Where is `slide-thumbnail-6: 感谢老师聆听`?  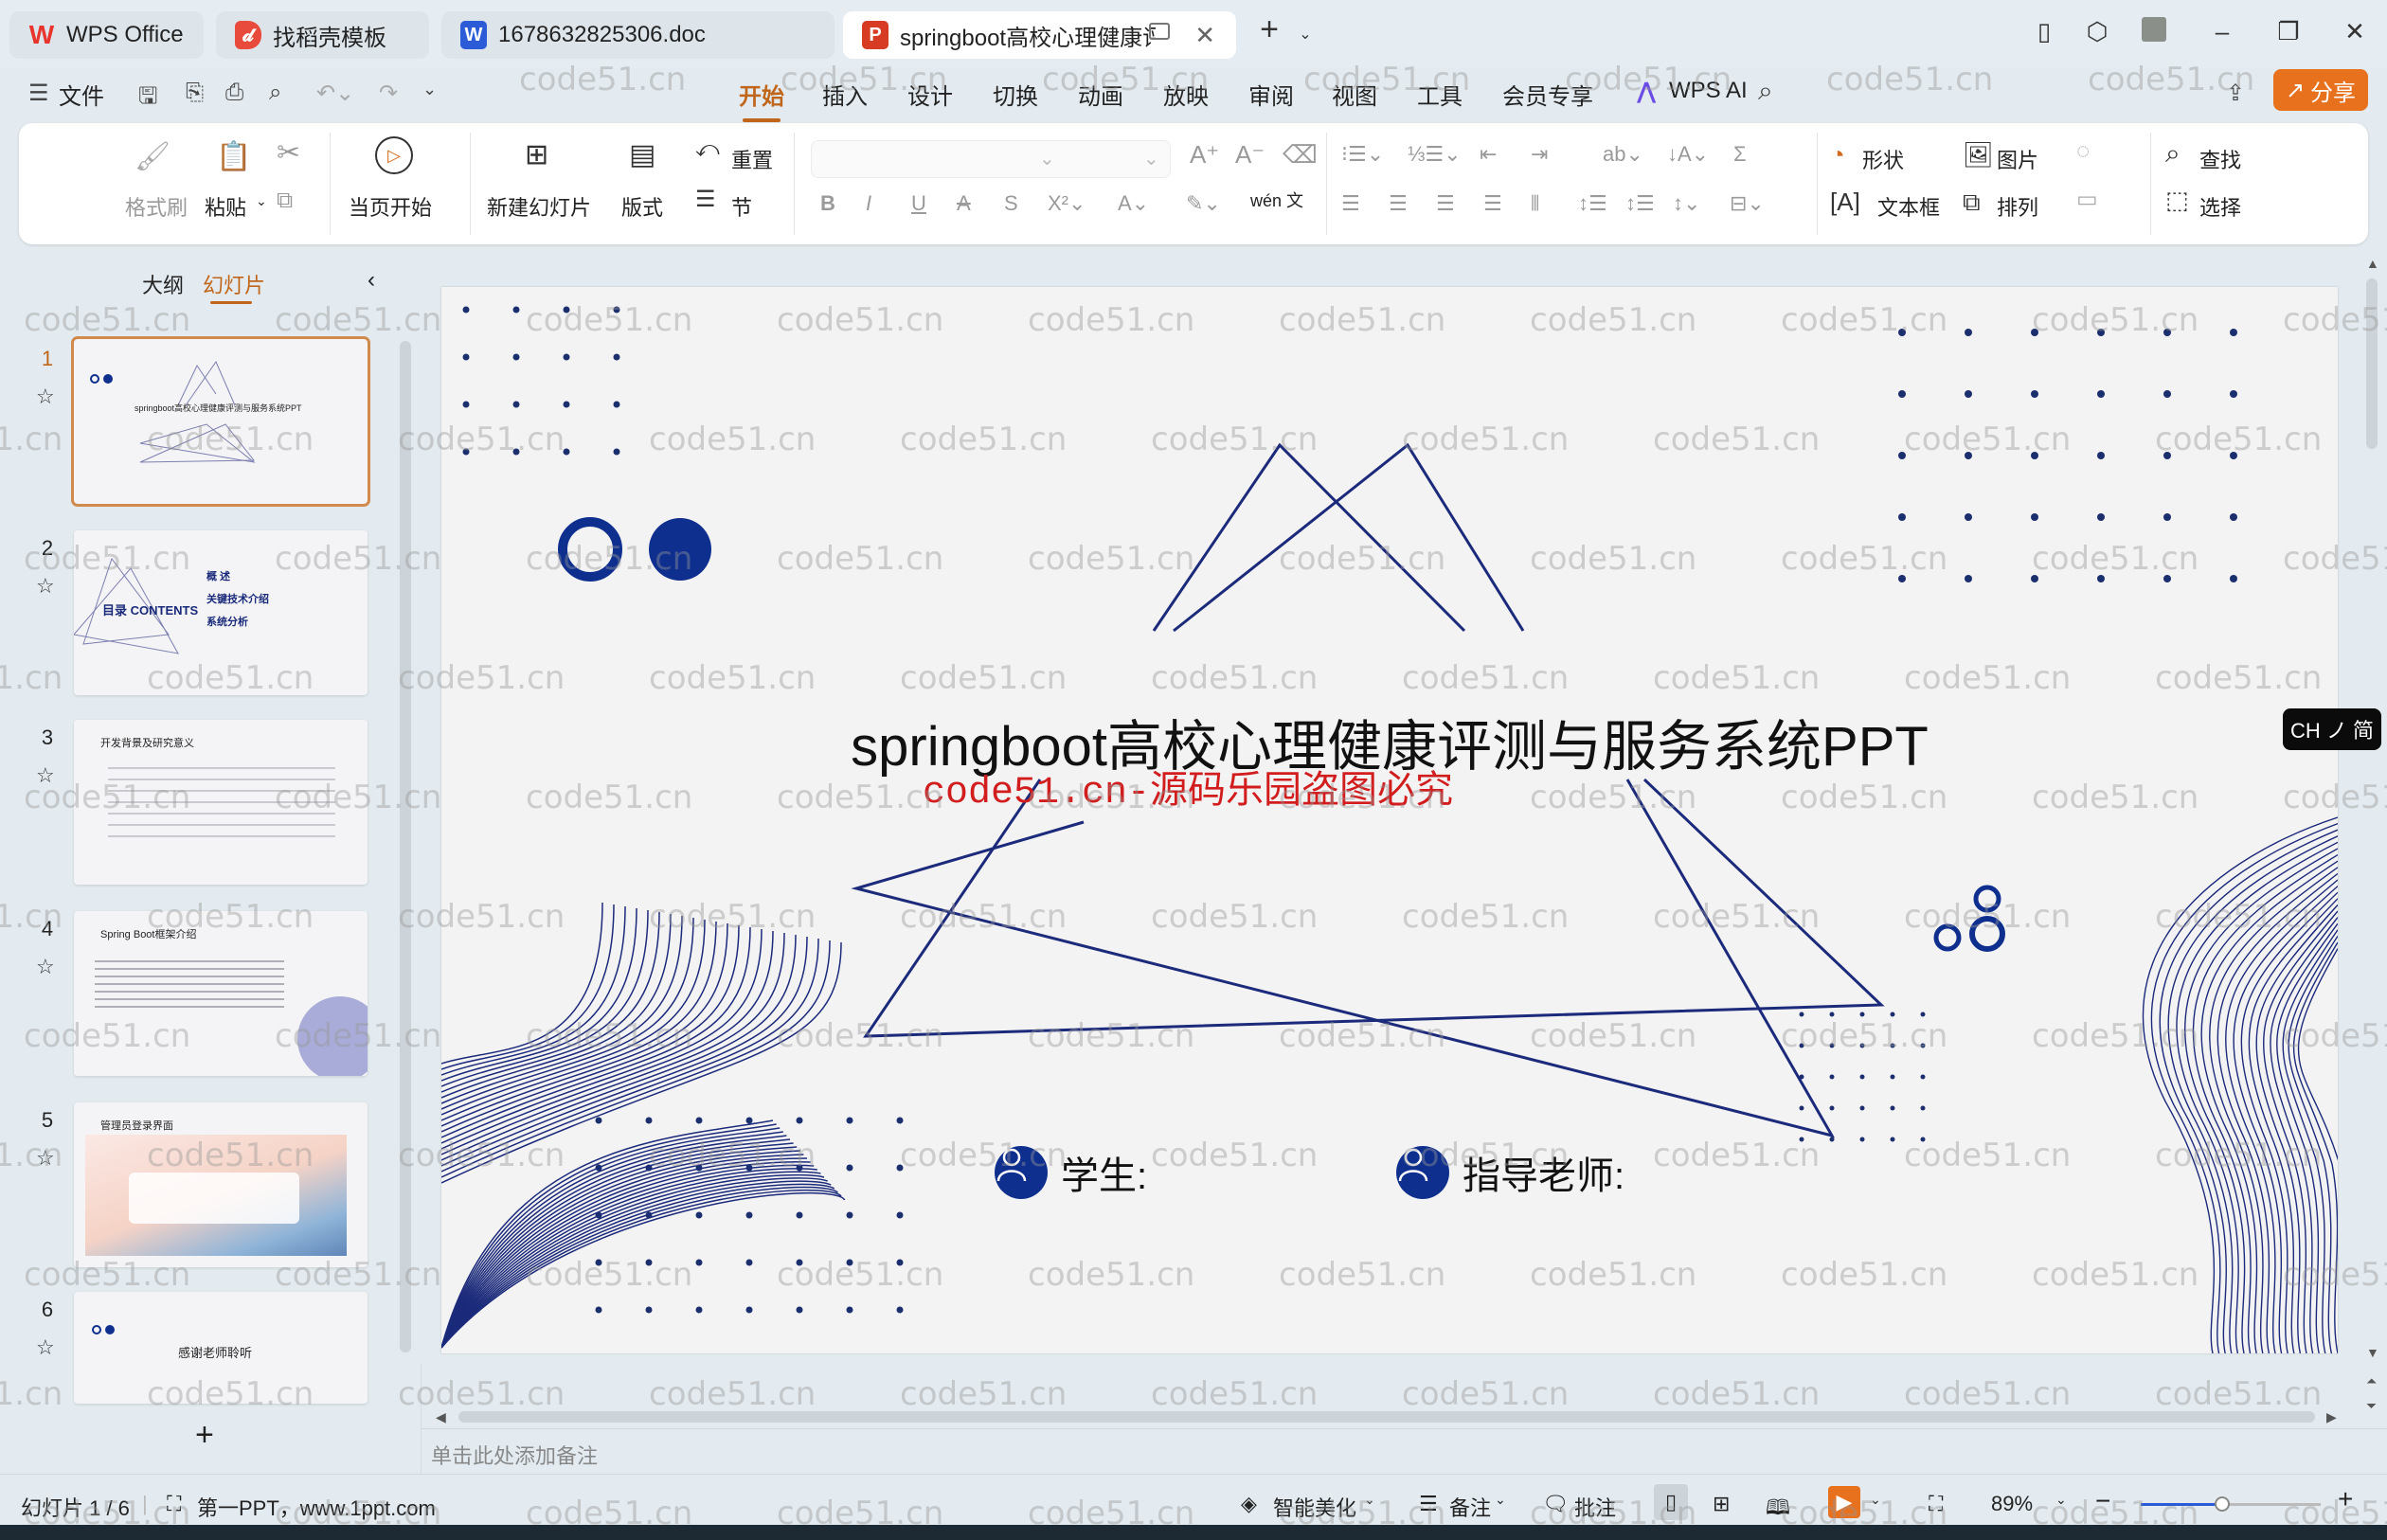 slide-thumbnail-6: 感谢老师聆听 is located at coordinates (221, 1348).